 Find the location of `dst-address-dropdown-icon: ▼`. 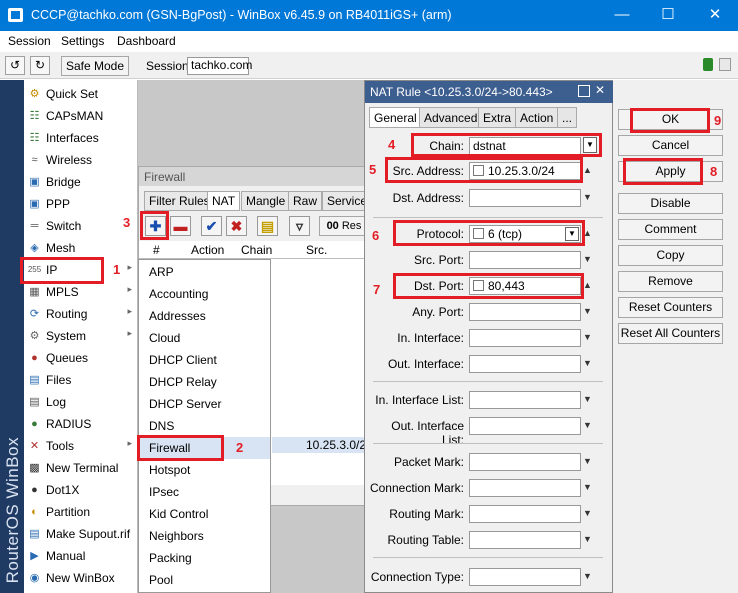

dst-address-dropdown-icon: ▼ is located at coordinates (587, 197).